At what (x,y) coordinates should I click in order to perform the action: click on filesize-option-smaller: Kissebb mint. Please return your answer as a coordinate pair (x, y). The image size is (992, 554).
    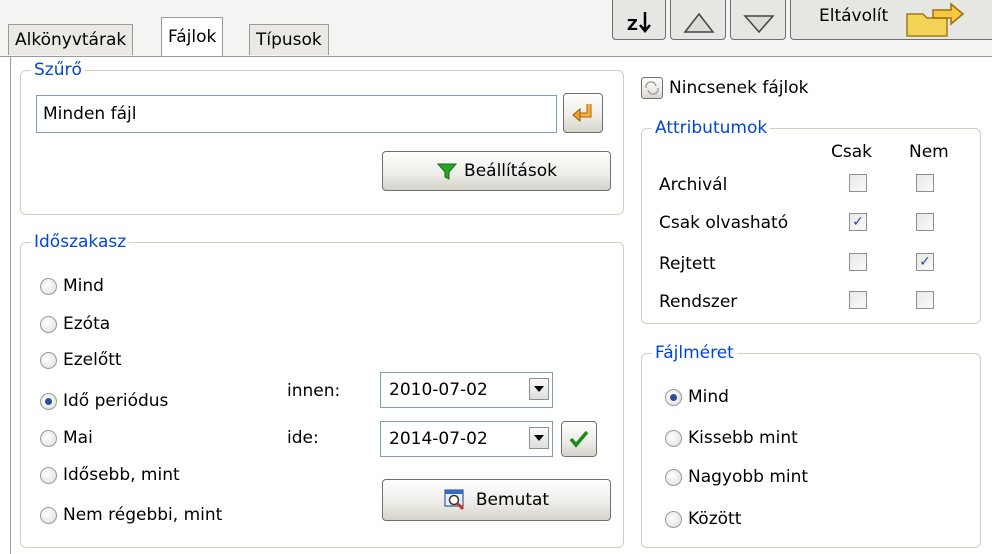
    Looking at the image, I should click on (731, 438).